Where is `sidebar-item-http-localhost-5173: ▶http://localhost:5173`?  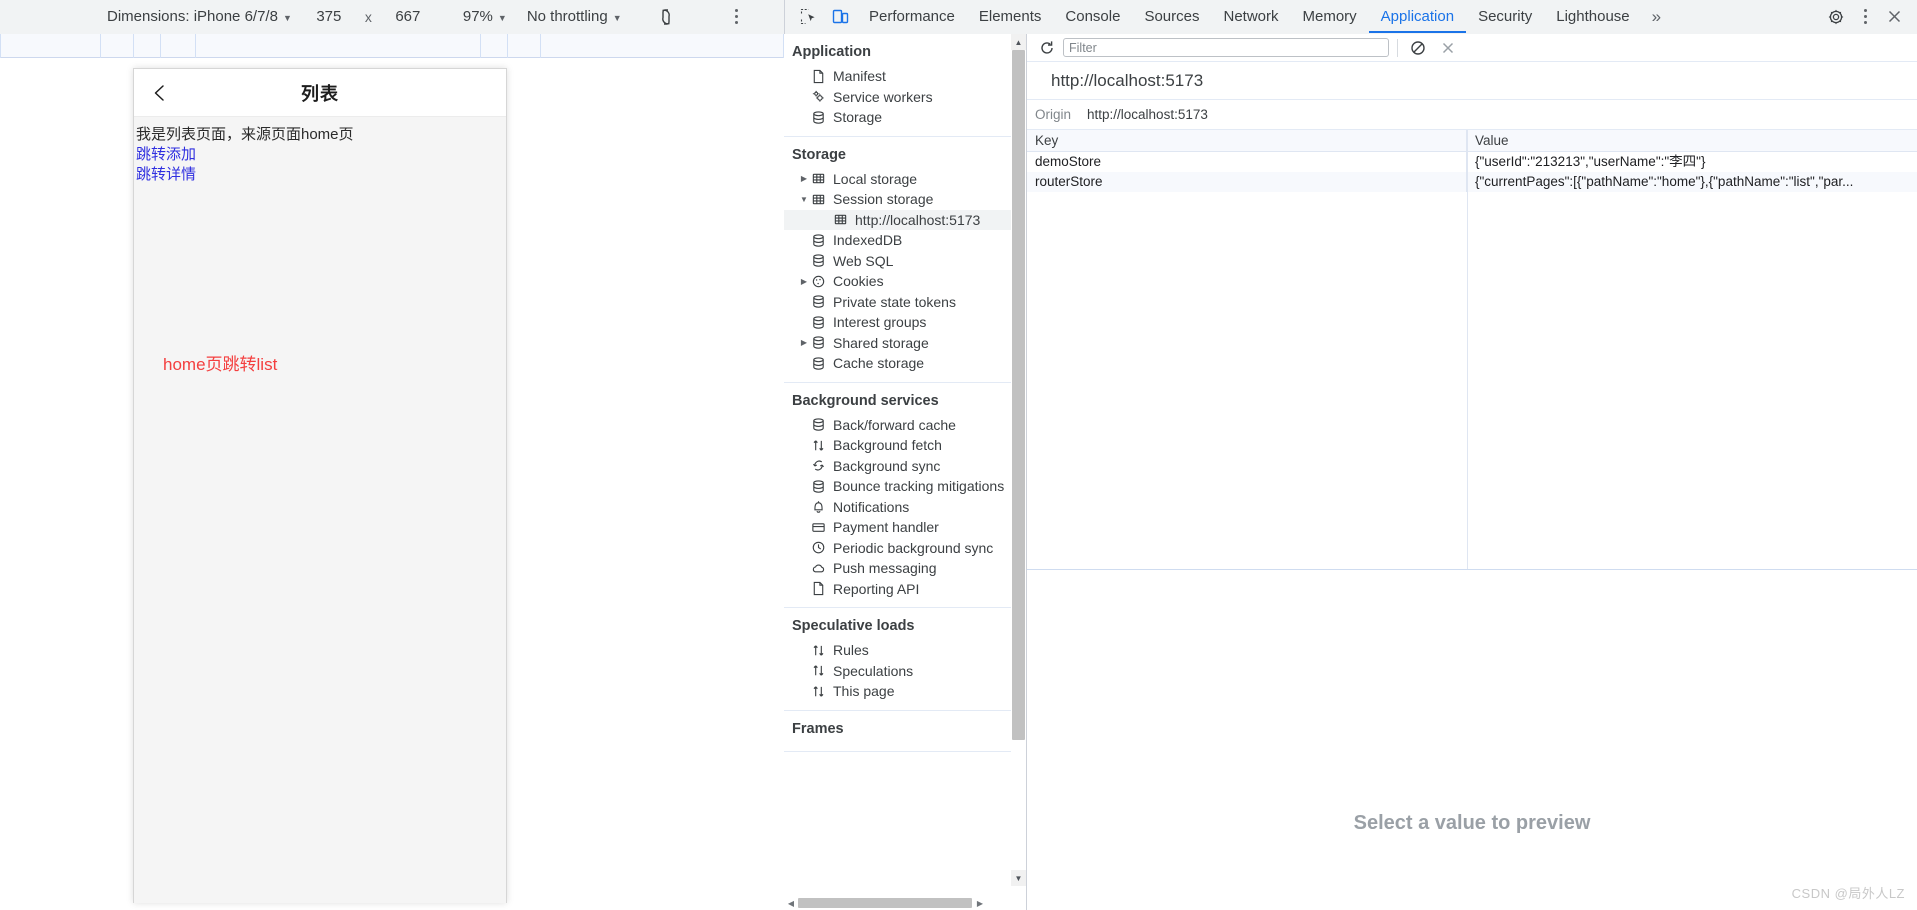
sidebar-item-http-localhost-5173: ▶http://localhost:5173 is located at coordinates (898, 219).